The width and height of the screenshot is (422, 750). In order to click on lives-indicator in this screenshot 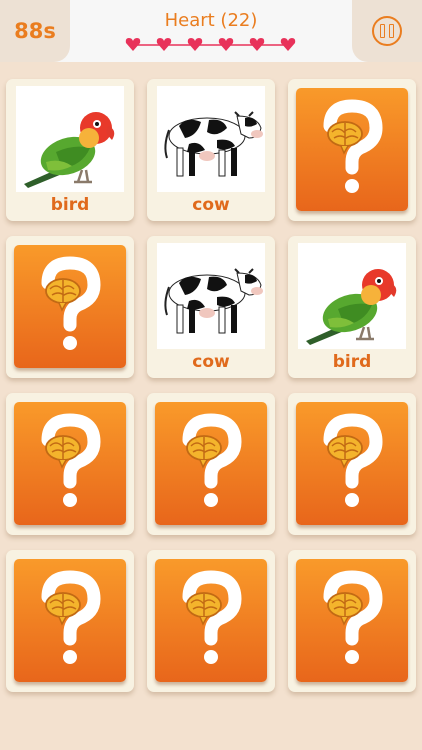, I will do `click(210, 44)`.